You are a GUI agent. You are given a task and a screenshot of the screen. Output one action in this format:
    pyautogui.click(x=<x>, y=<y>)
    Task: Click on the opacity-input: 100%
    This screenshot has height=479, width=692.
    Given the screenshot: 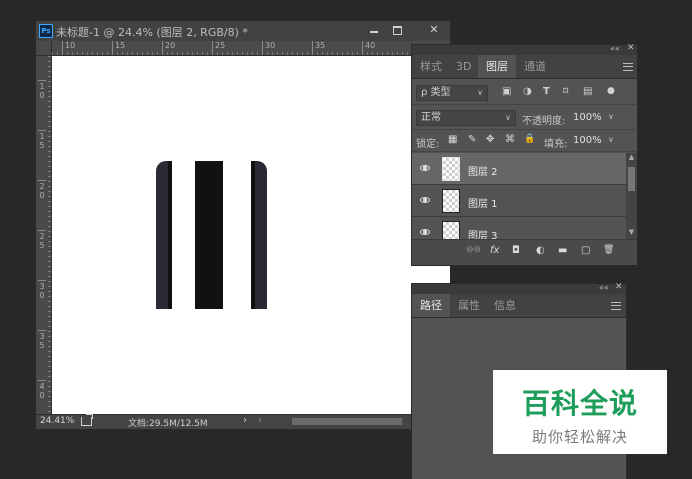 What is the action you would take?
    pyautogui.click(x=587, y=117)
    